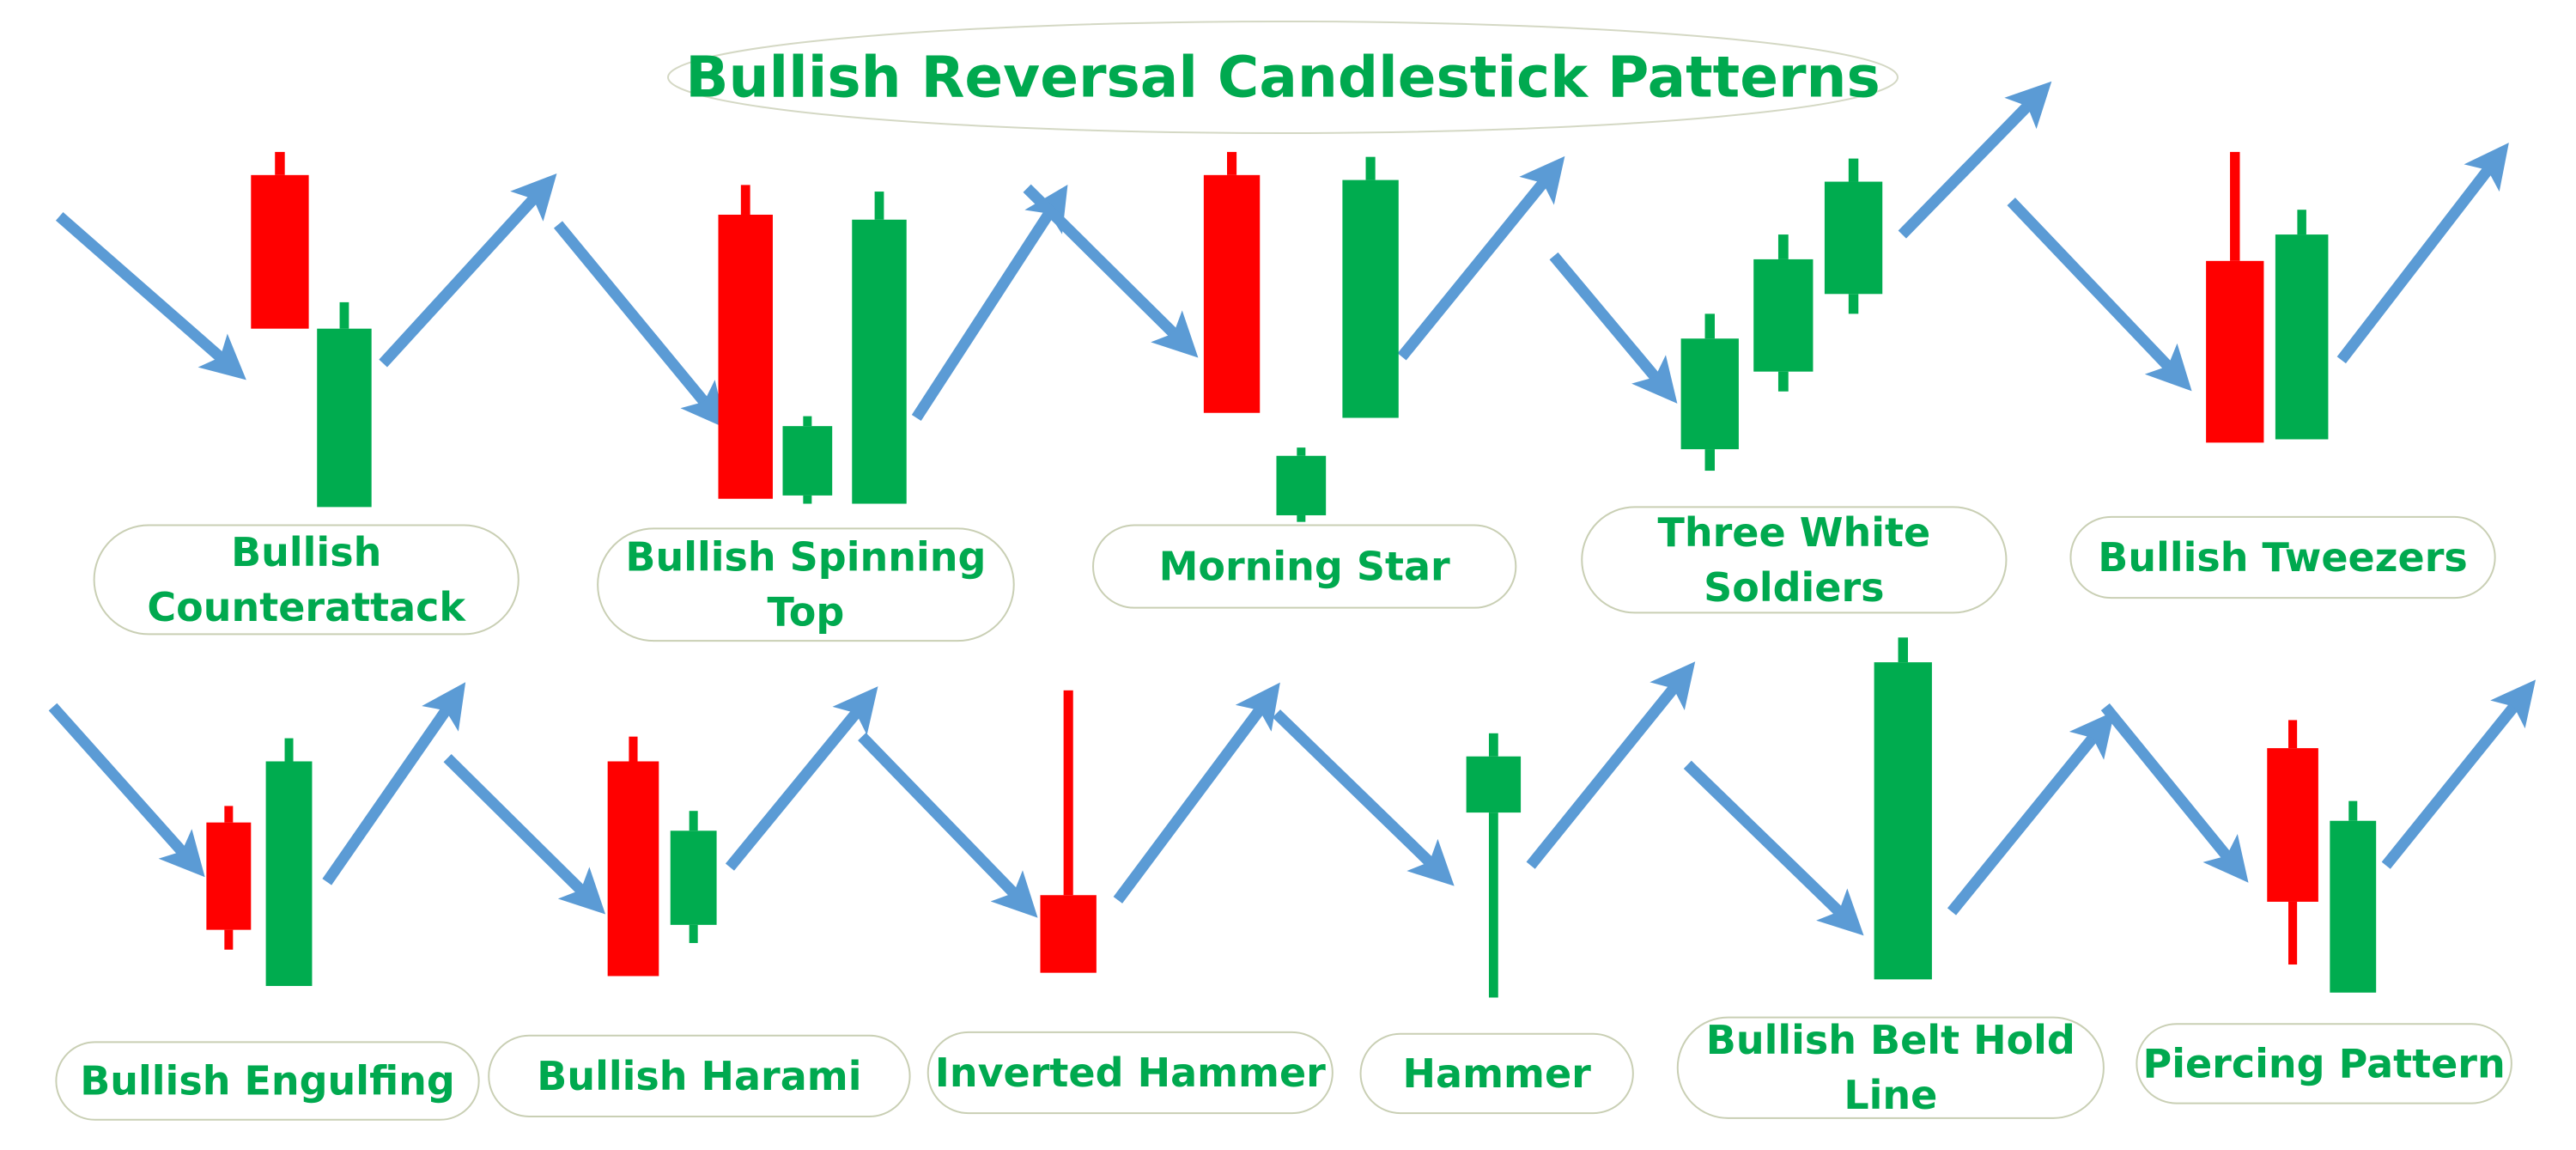 The width and height of the screenshot is (2576, 1150). I want to click on pattern-bullish-counterattack: Bullish Counterattack, so click(306, 393).